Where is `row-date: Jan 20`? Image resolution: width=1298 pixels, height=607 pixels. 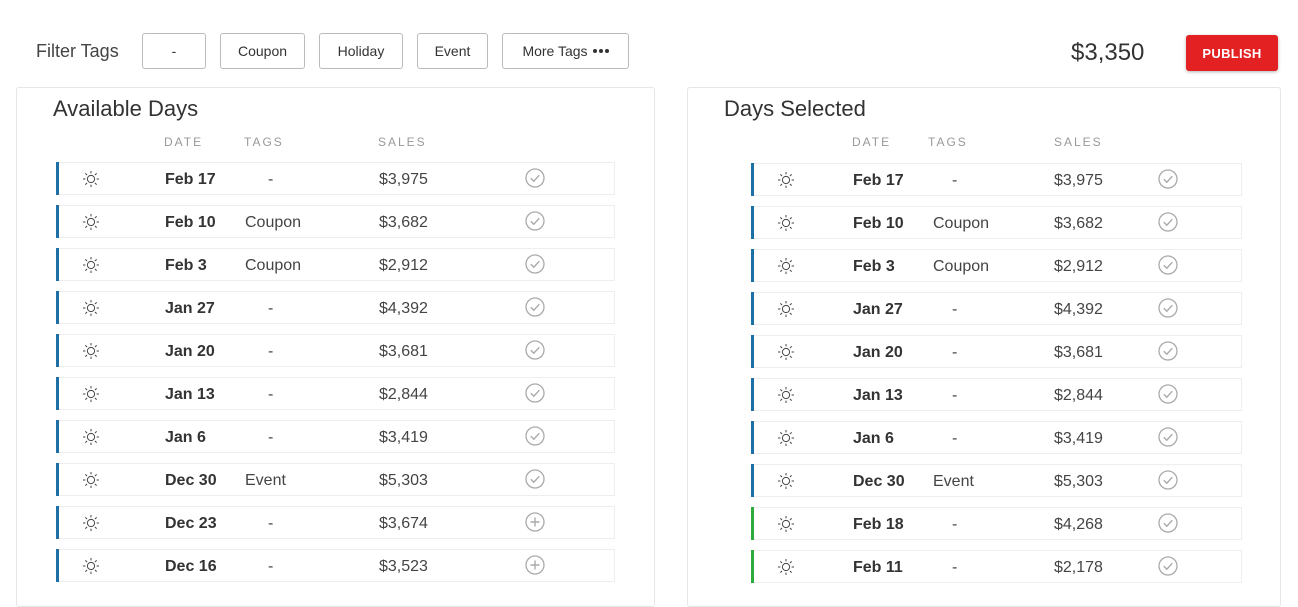 row-date: Jan 20 is located at coordinates (190, 351).